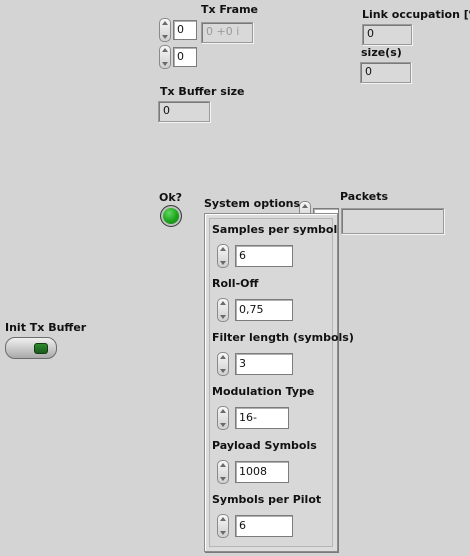  I want to click on ok-led, so click(171, 216).